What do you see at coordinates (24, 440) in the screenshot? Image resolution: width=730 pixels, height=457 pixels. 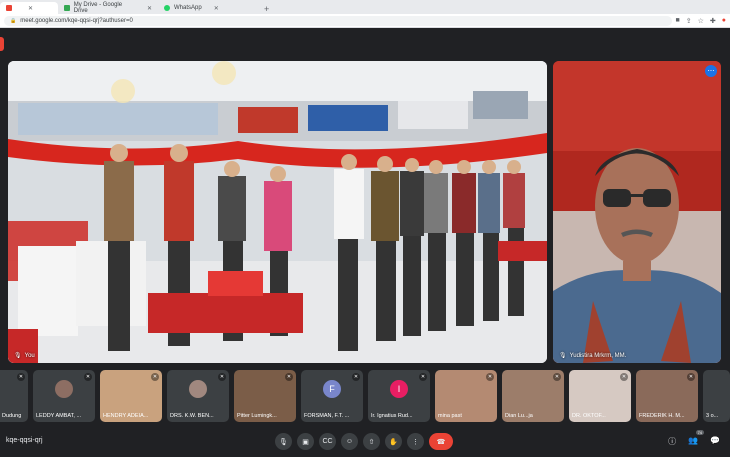 I see `meeting-code: kqe-qqsi-qrj` at bounding box center [24, 440].